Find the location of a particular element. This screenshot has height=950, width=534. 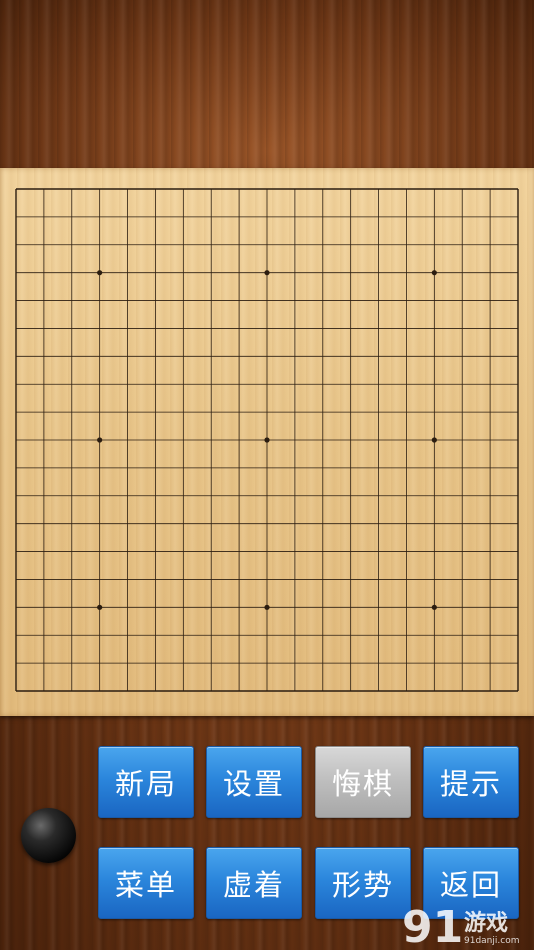

black-stone-turn-indicator is located at coordinates (48, 835).